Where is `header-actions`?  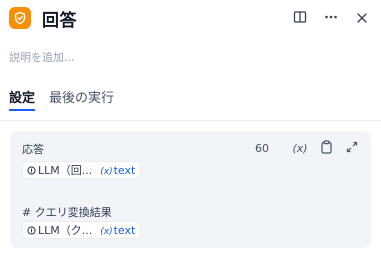 header-actions is located at coordinates (326, 18).